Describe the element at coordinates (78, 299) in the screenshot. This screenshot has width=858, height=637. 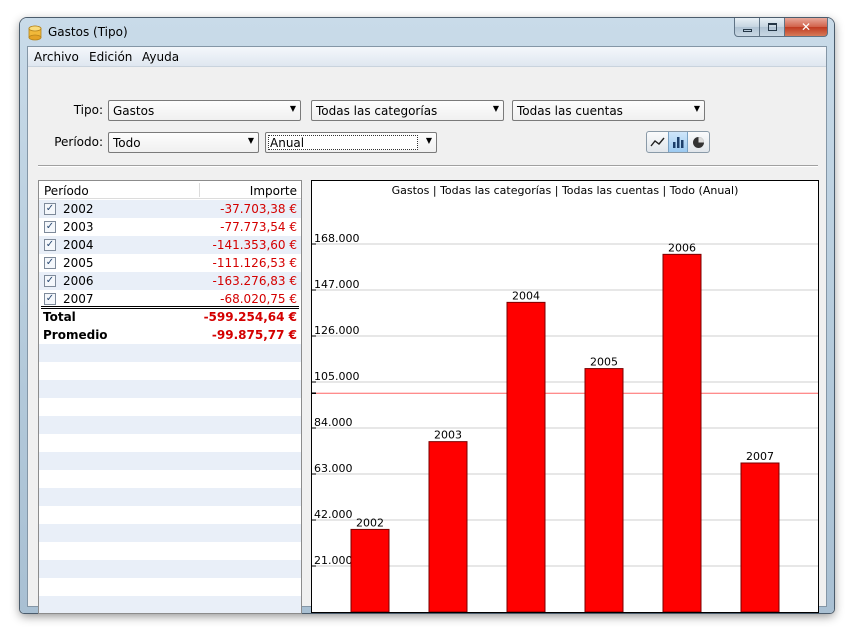
I see `row-period: 2007` at that location.